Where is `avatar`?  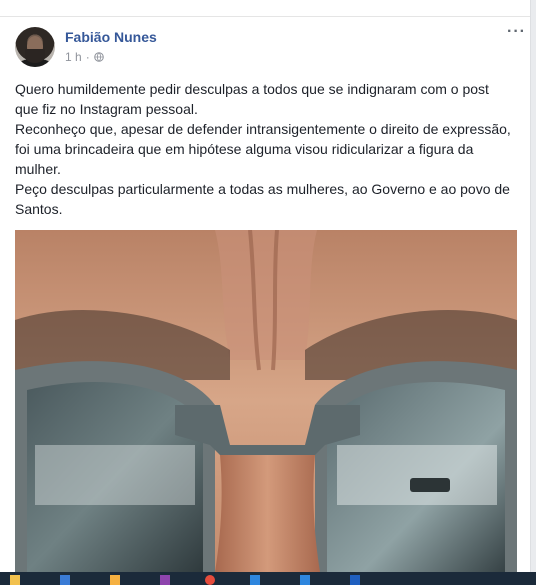
avatar is located at coordinates (35, 47).